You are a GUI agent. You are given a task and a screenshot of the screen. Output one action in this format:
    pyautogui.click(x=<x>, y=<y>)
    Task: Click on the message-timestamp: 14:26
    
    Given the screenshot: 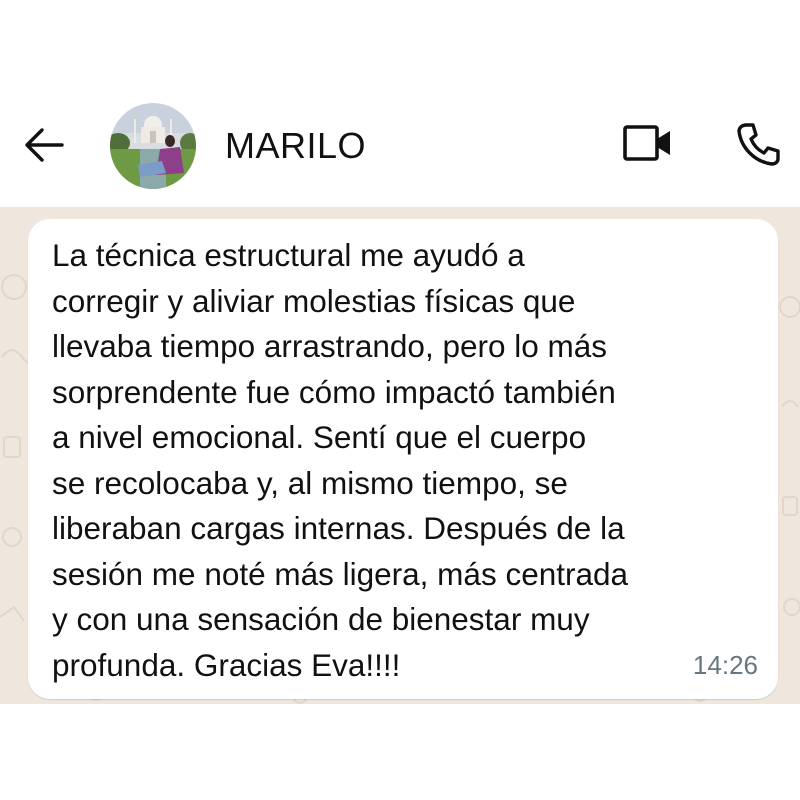 What is the action you would take?
    pyautogui.click(x=725, y=665)
    